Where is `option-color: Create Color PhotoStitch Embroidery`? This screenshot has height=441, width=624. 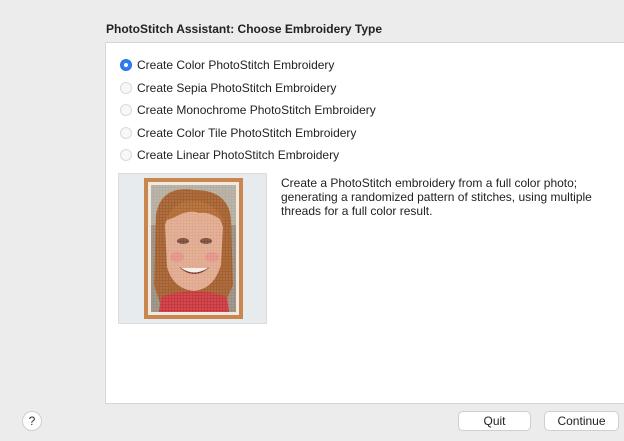
option-color: Create Color PhotoStitch Embroidery is located at coordinates (248, 65).